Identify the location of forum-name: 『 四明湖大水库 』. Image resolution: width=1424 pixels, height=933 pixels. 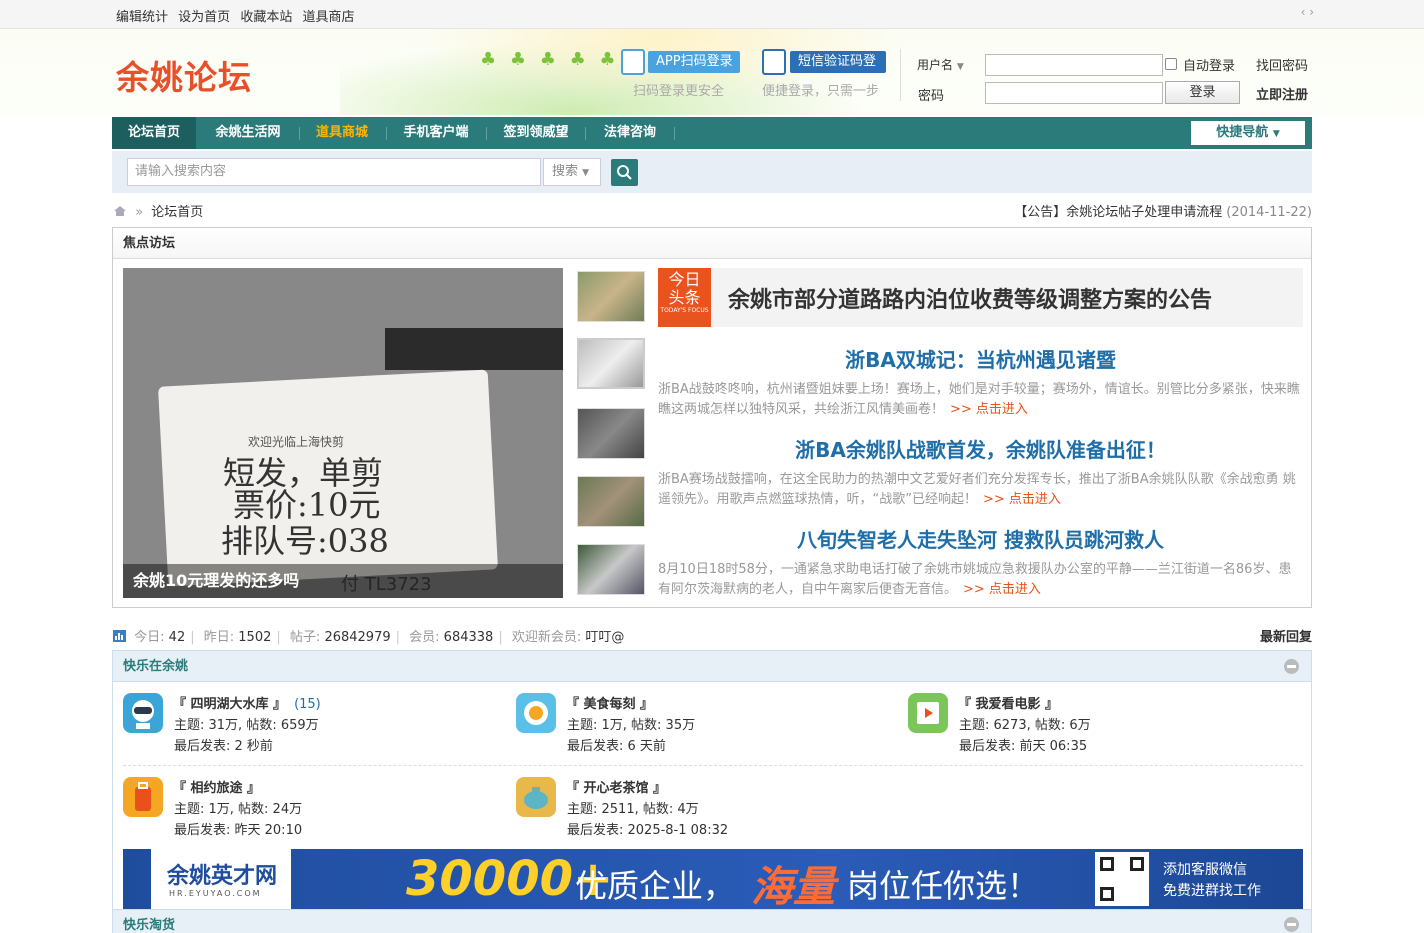
(230, 704).